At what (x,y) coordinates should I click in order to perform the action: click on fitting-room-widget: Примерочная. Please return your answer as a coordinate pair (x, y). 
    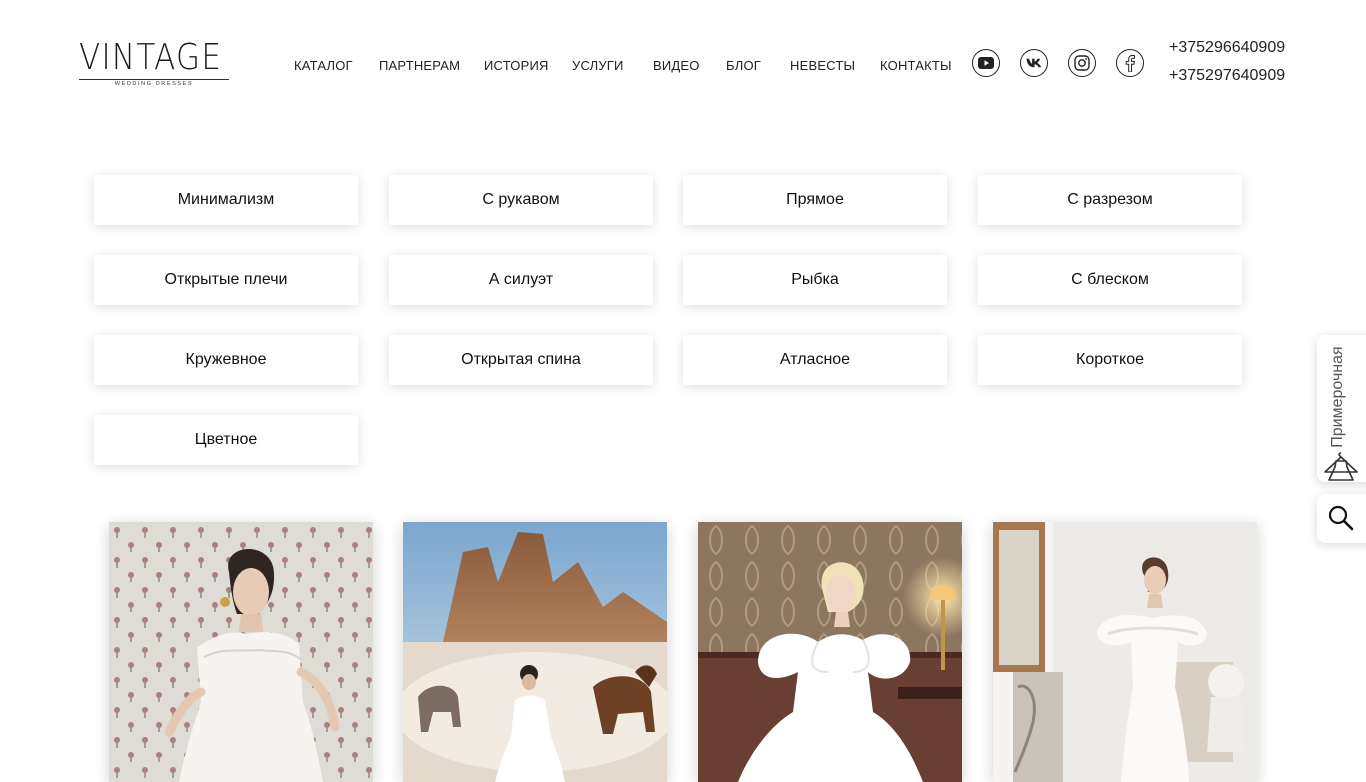
    Looking at the image, I should click on (1341, 408).